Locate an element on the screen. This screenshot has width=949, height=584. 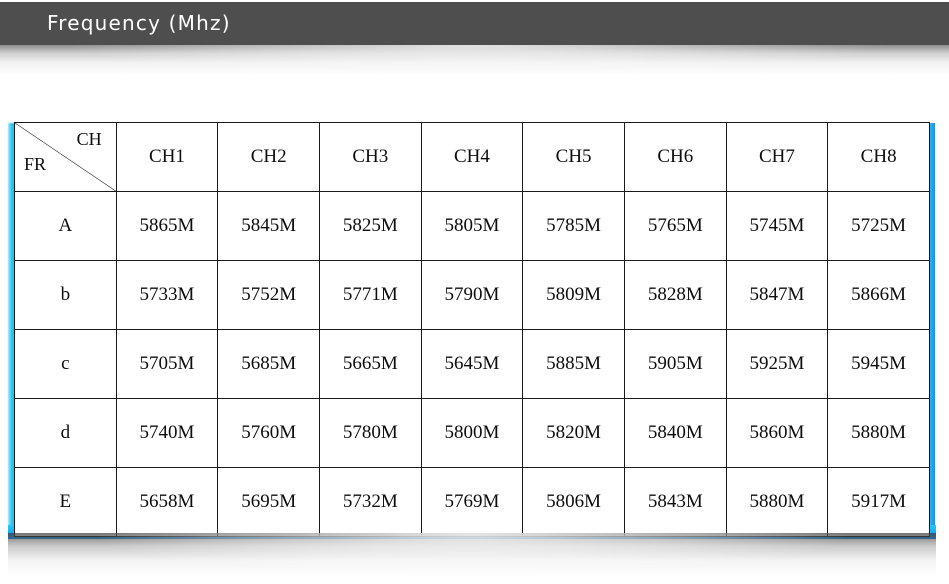
cell-b-ch7: 5847M is located at coordinates (777, 295).